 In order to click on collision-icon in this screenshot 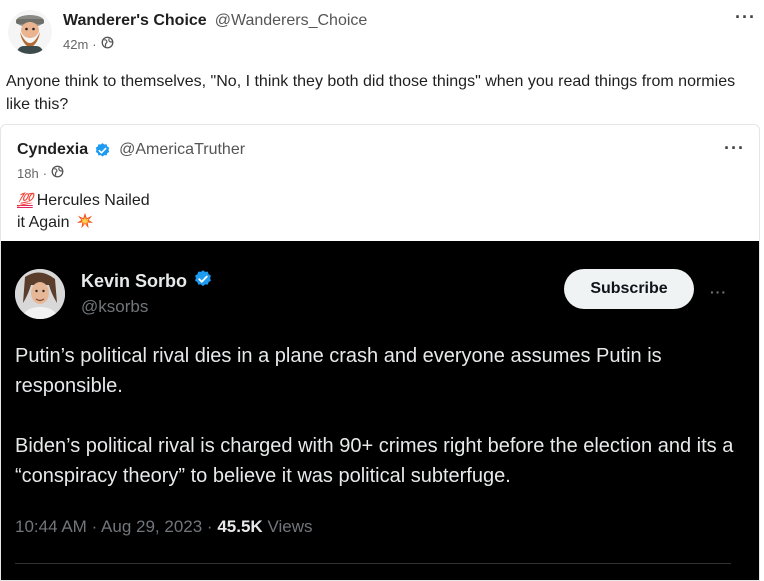, I will do `click(85, 221)`.